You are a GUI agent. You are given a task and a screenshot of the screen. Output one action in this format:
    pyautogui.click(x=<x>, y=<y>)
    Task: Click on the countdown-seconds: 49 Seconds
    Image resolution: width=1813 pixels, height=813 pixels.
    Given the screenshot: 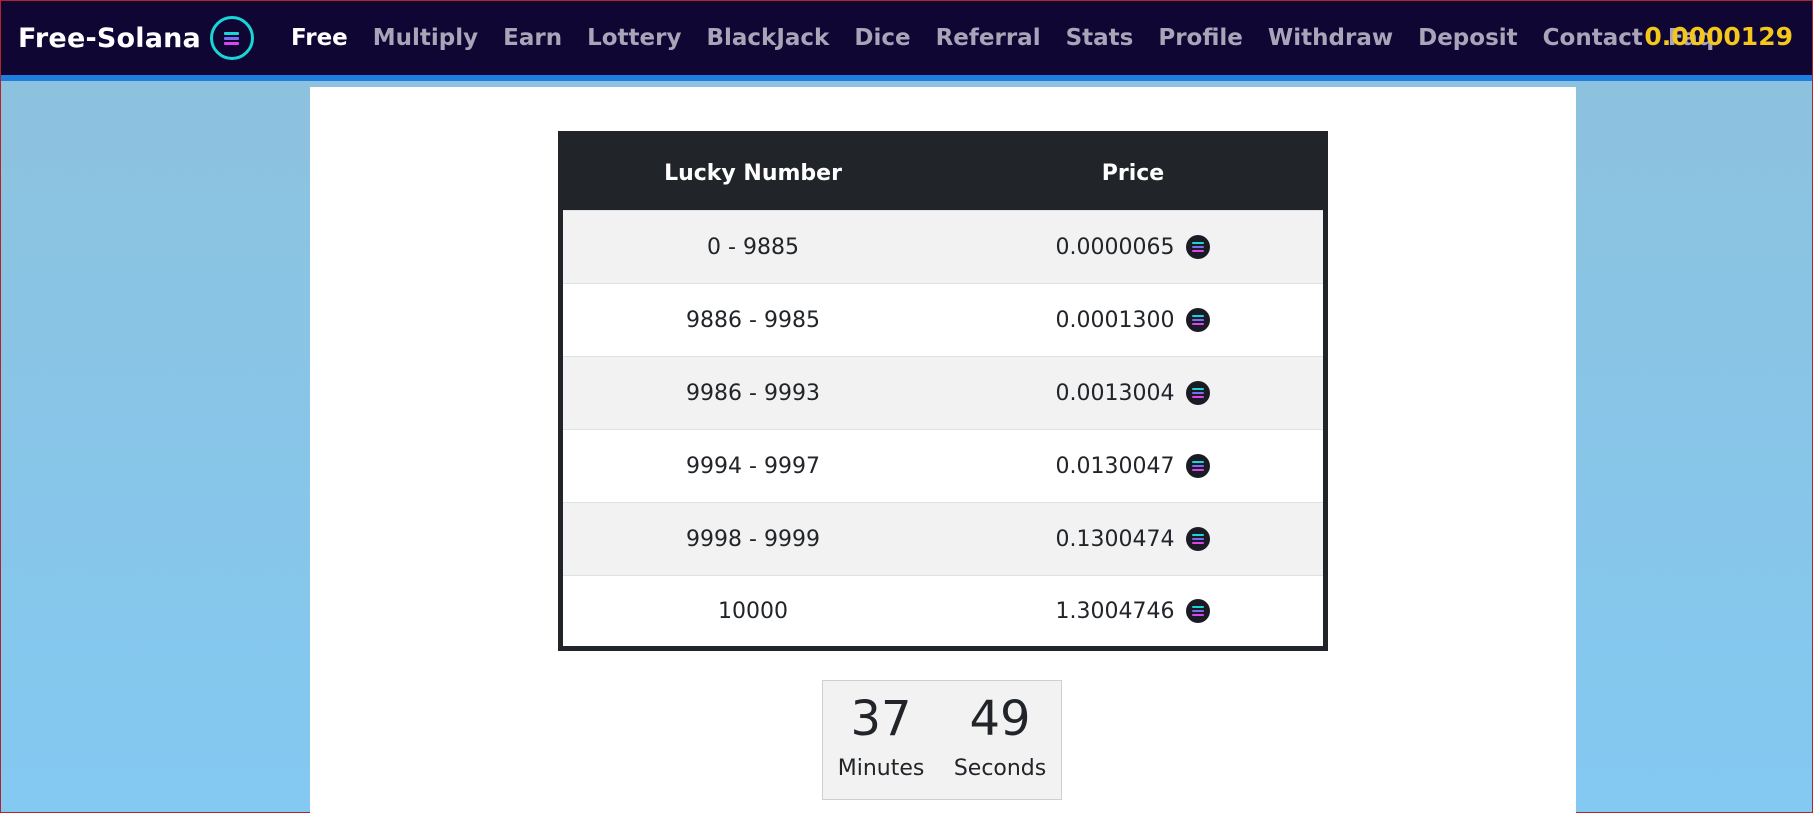 What is the action you would take?
    pyautogui.click(x=1000, y=746)
    